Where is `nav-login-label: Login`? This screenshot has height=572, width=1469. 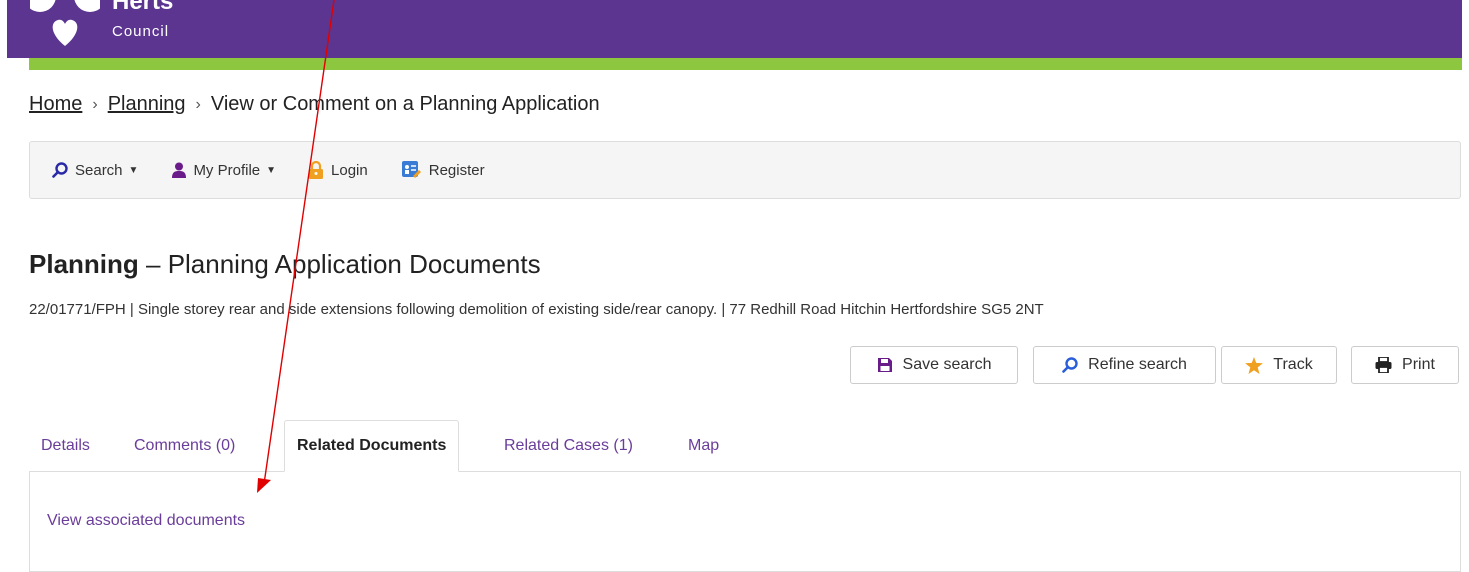 nav-login-label: Login is located at coordinates (349, 170).